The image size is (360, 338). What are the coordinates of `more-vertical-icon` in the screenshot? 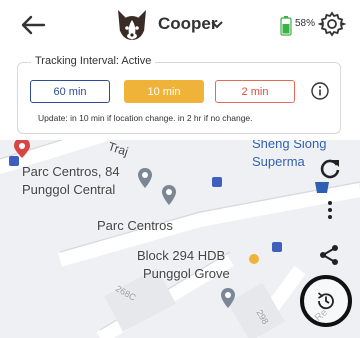 It's located at (330, 210).